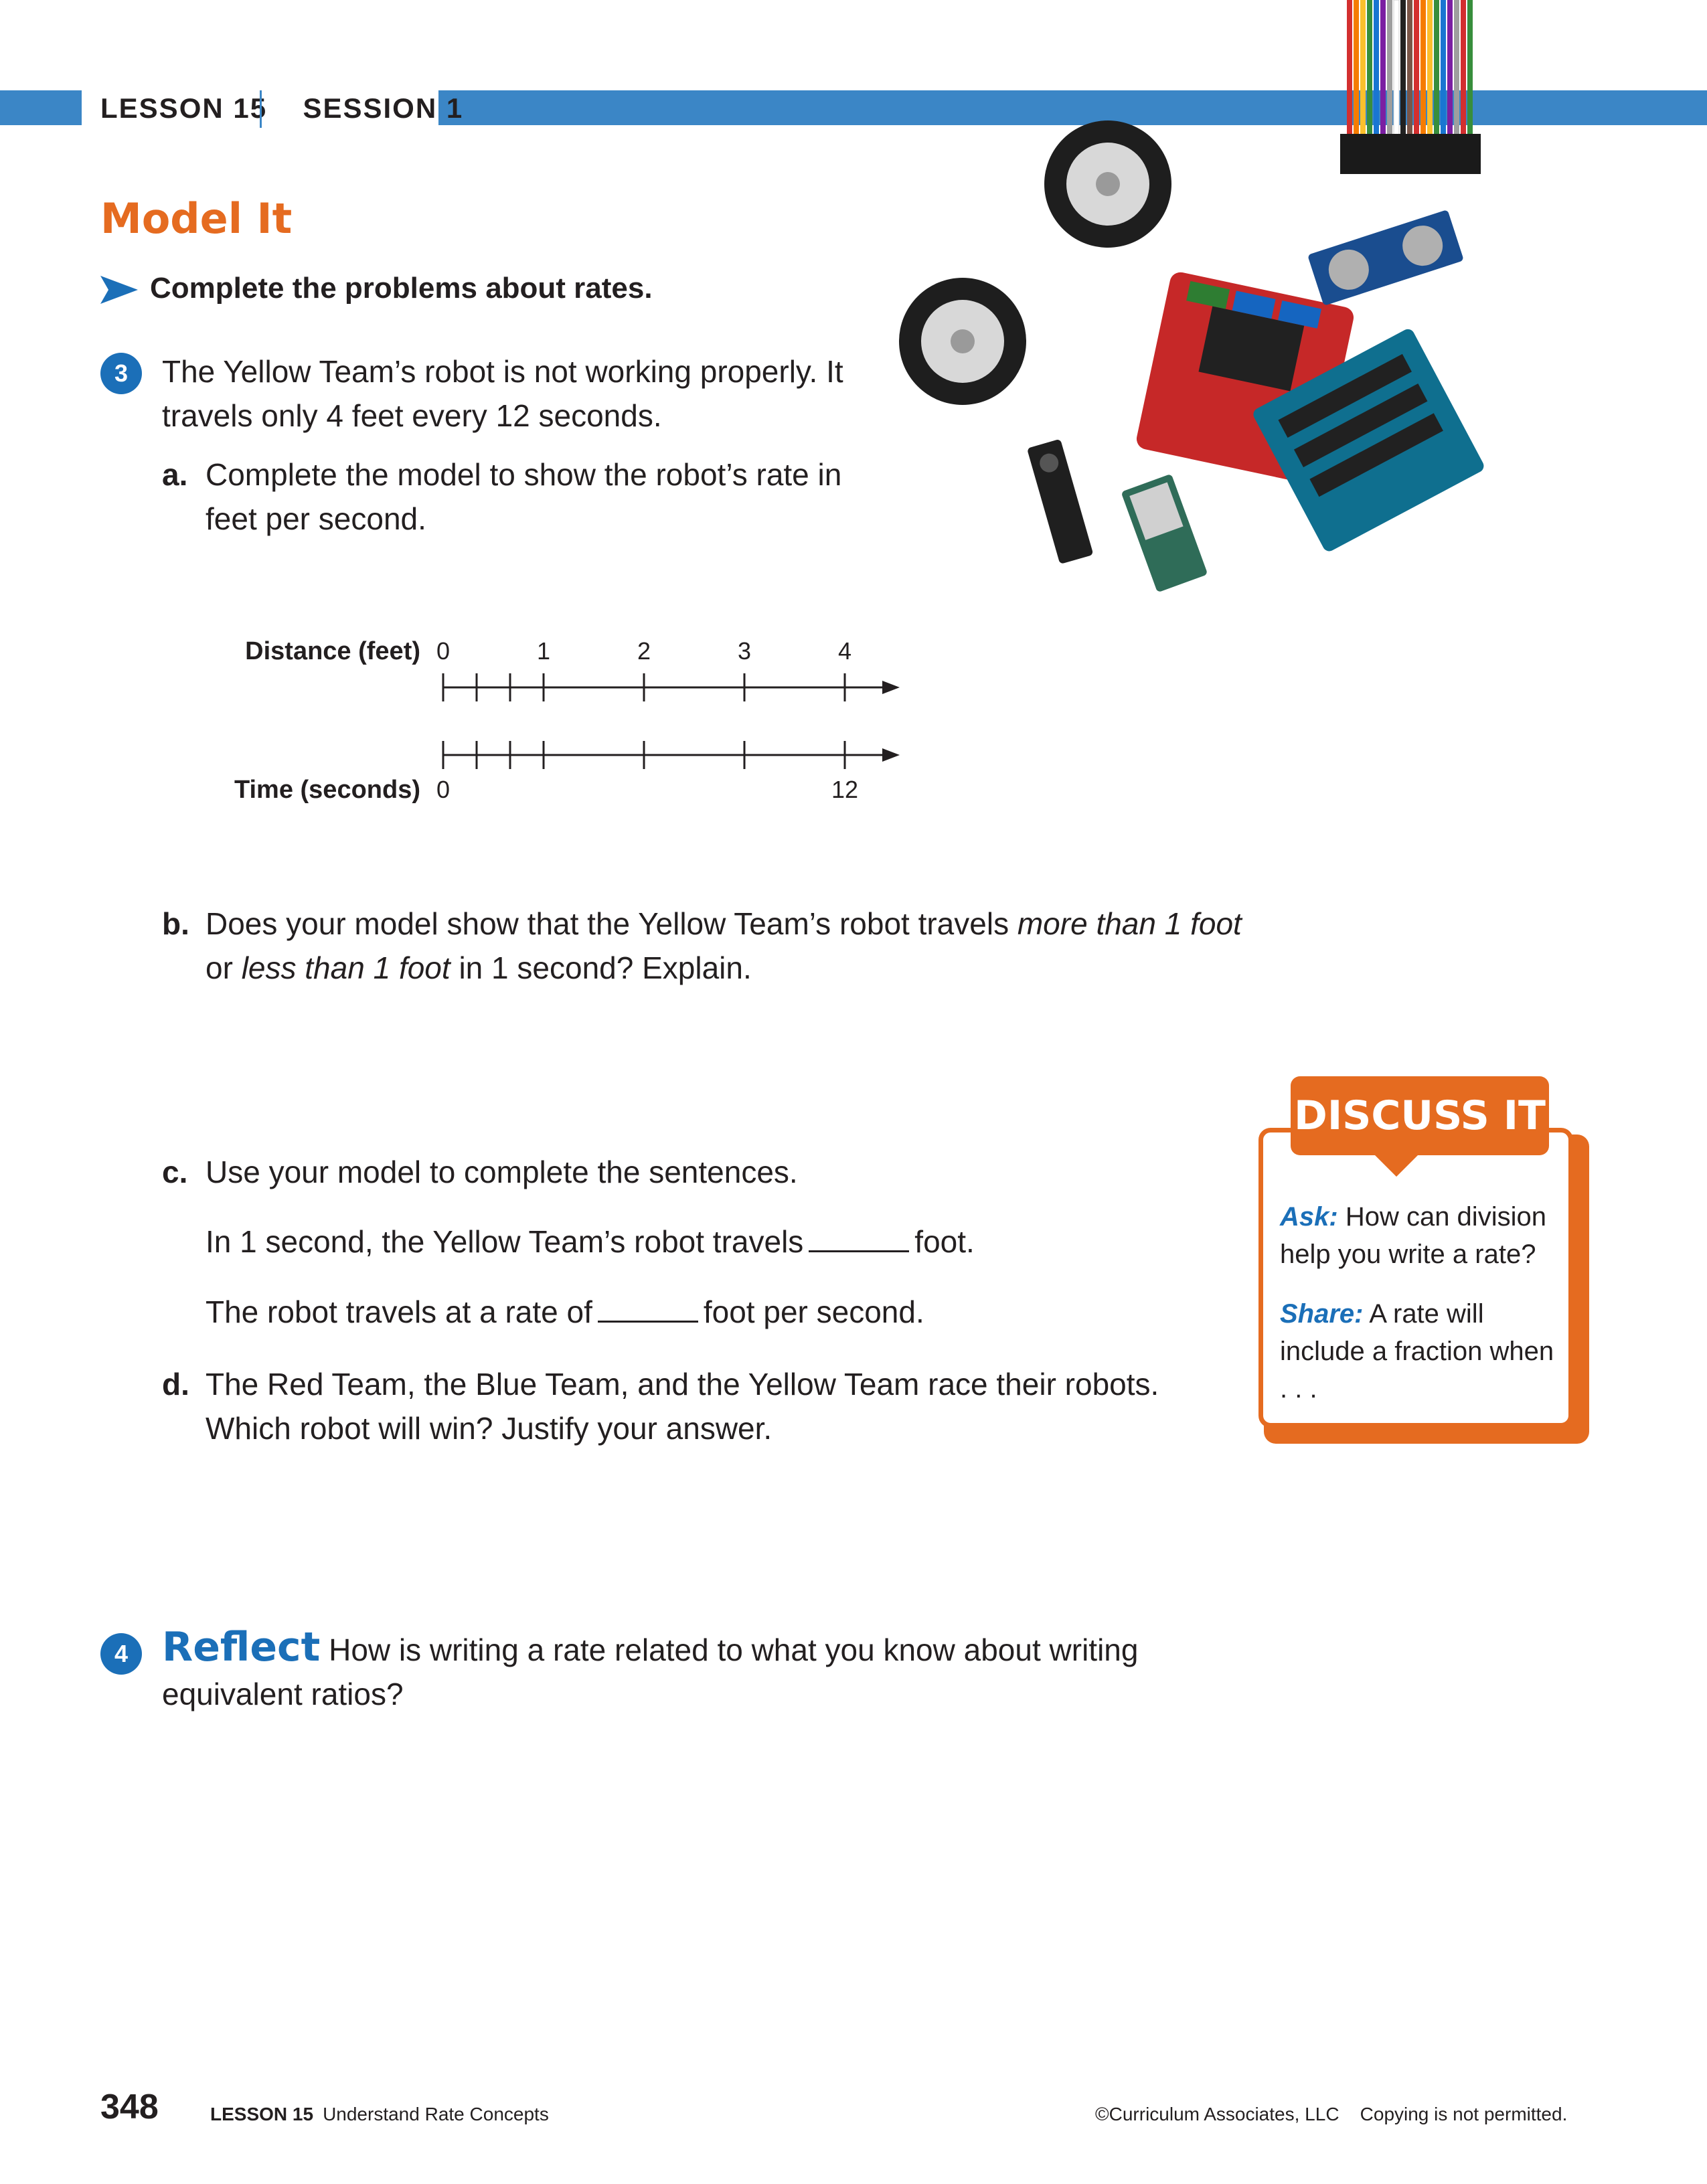 The image size is (1707, 2184). I want to click on ir-sensor-image, so click(1060, 502).